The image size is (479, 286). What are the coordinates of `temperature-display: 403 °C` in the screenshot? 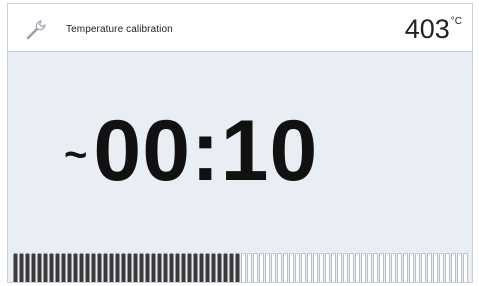 It's located at (433, 29).